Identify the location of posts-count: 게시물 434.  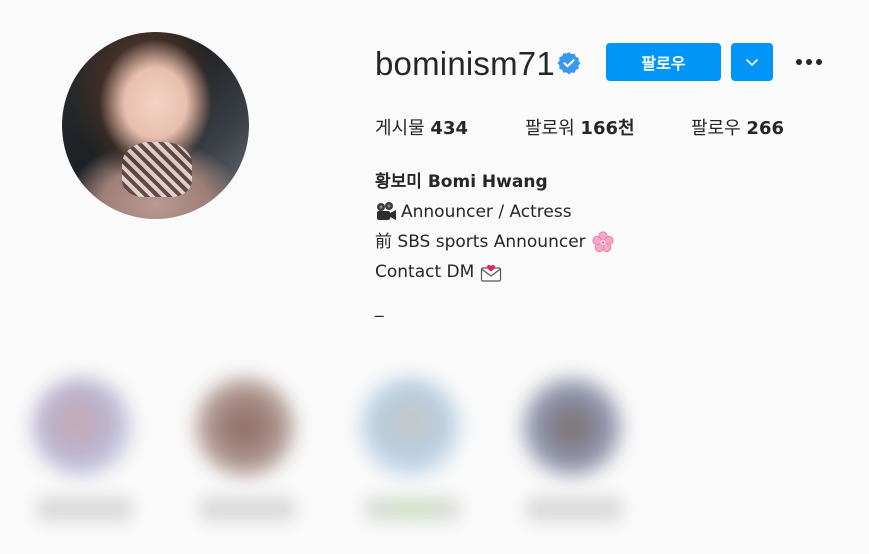
(421, 129).